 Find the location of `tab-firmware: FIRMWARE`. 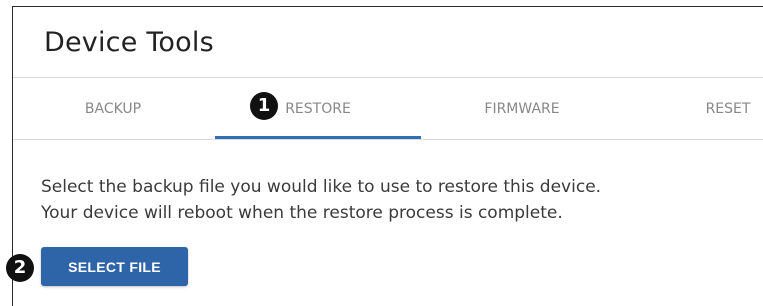

tab-firmware: FIRMWARE is located at coordinates (522, 109).